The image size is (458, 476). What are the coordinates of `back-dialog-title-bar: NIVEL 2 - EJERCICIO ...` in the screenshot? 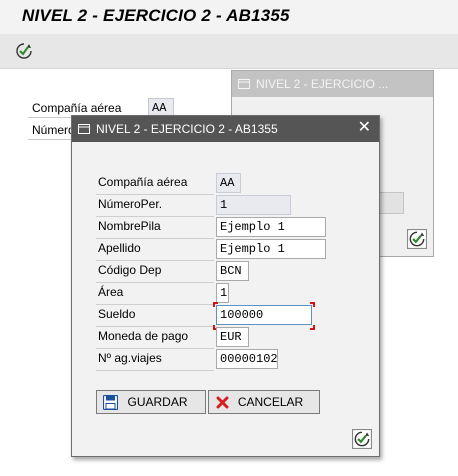 It's located at (332, 84).